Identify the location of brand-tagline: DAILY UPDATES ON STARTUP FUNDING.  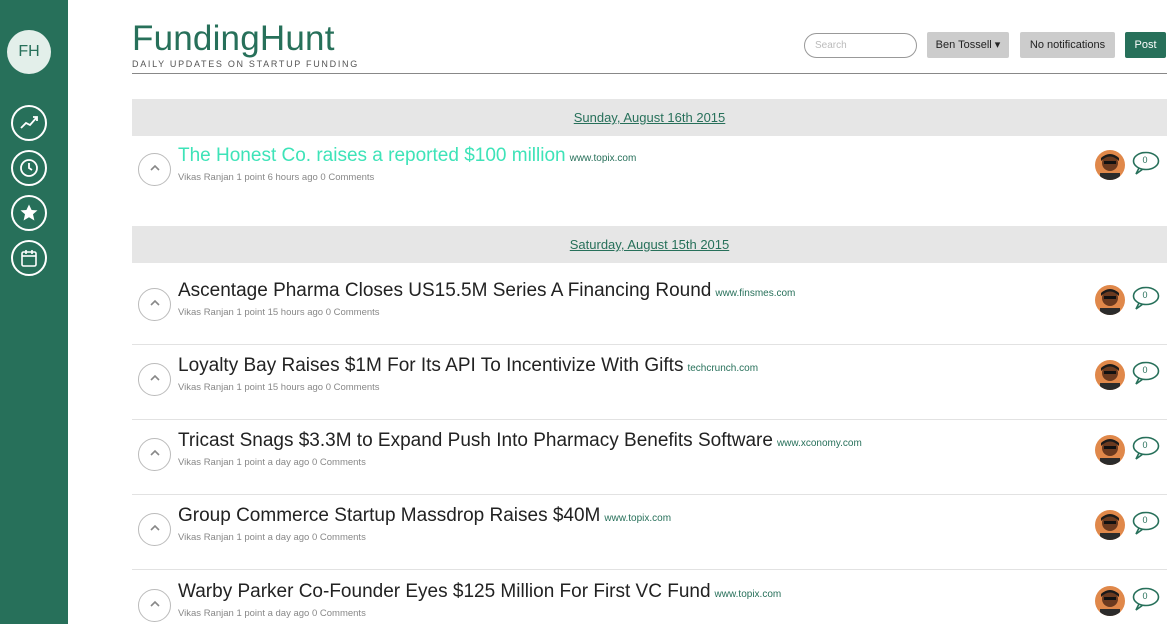
(245, 64).